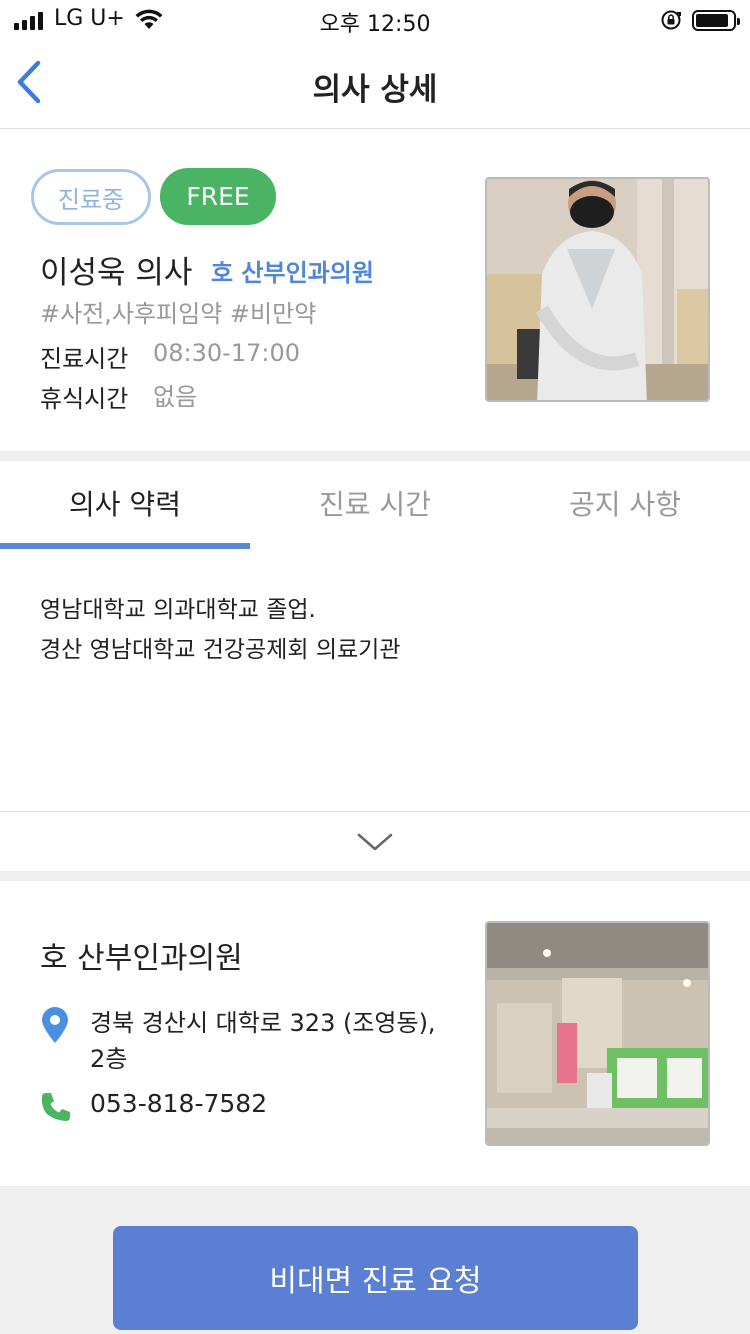 The image size is (750, 1334). I want to click on nav-bar: 의사 상세, so click(375, 84).